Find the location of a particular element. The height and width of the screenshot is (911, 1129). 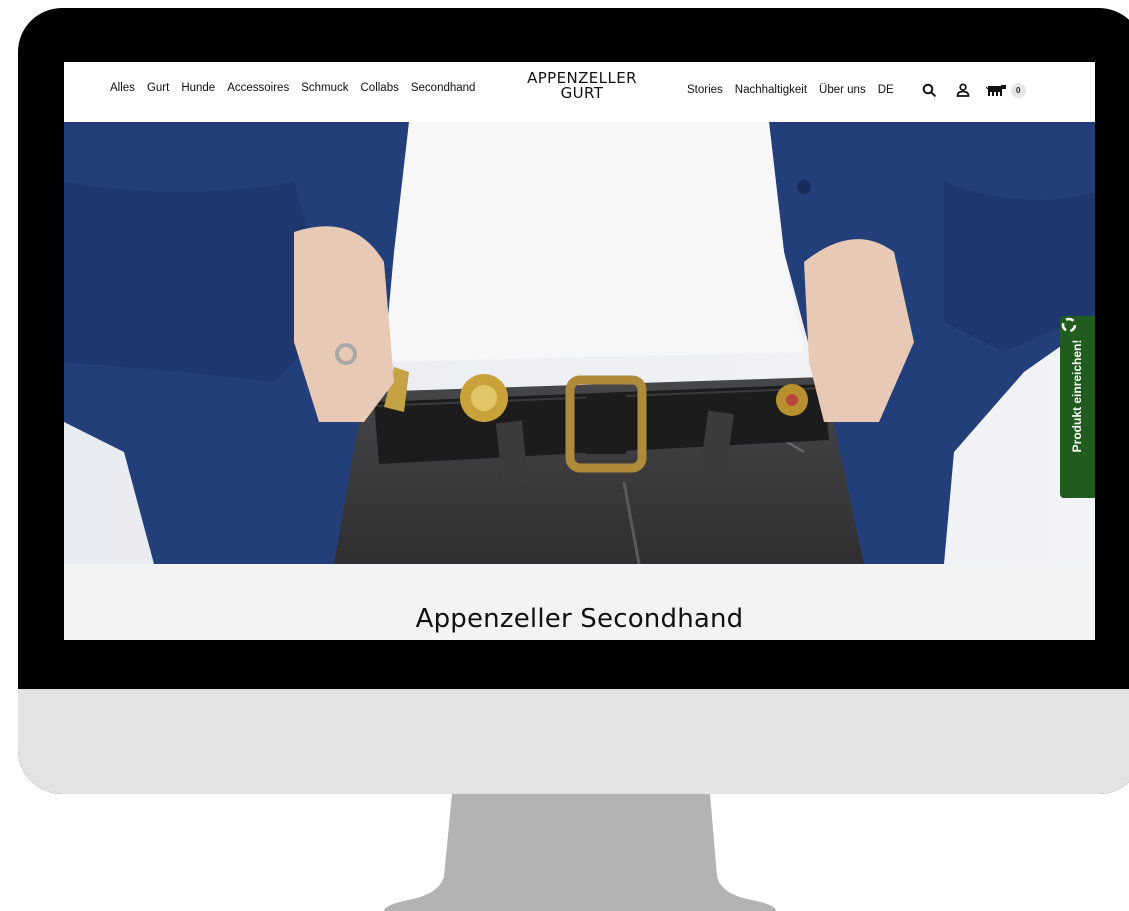

nav-item-gurt: Gurt is located at coordinates (158, 88).